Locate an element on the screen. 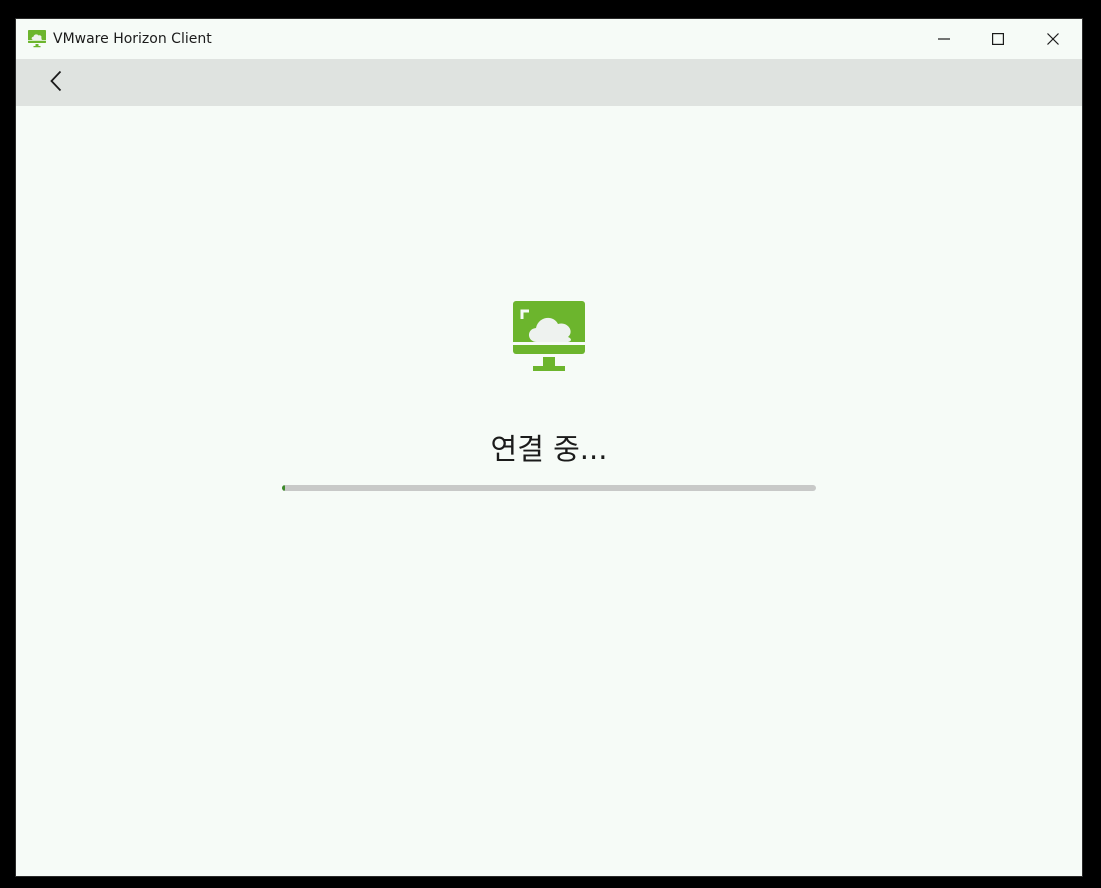  close-icon is located at coordinates (1053, 39).